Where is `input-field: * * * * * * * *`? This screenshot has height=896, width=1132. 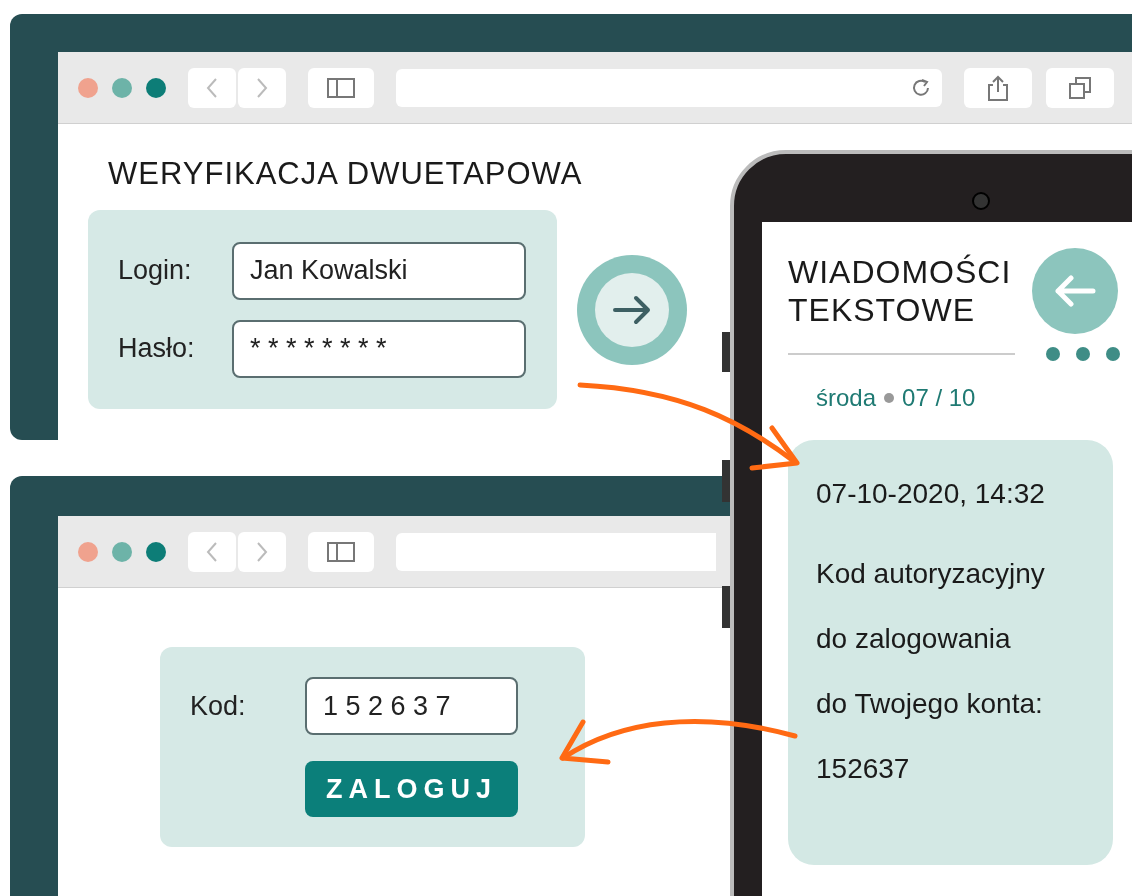
input-field: * * * * * * * * is located at coordinates (379, 348).